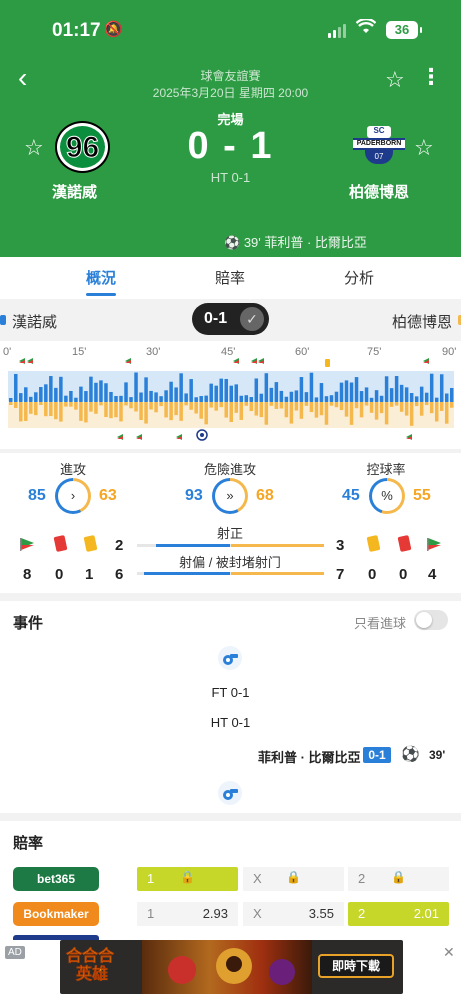 The image size is (461, 1000). Describe the element at coordinates (434, 546) in the screenshot. I see `away-corner-icon` at that location.